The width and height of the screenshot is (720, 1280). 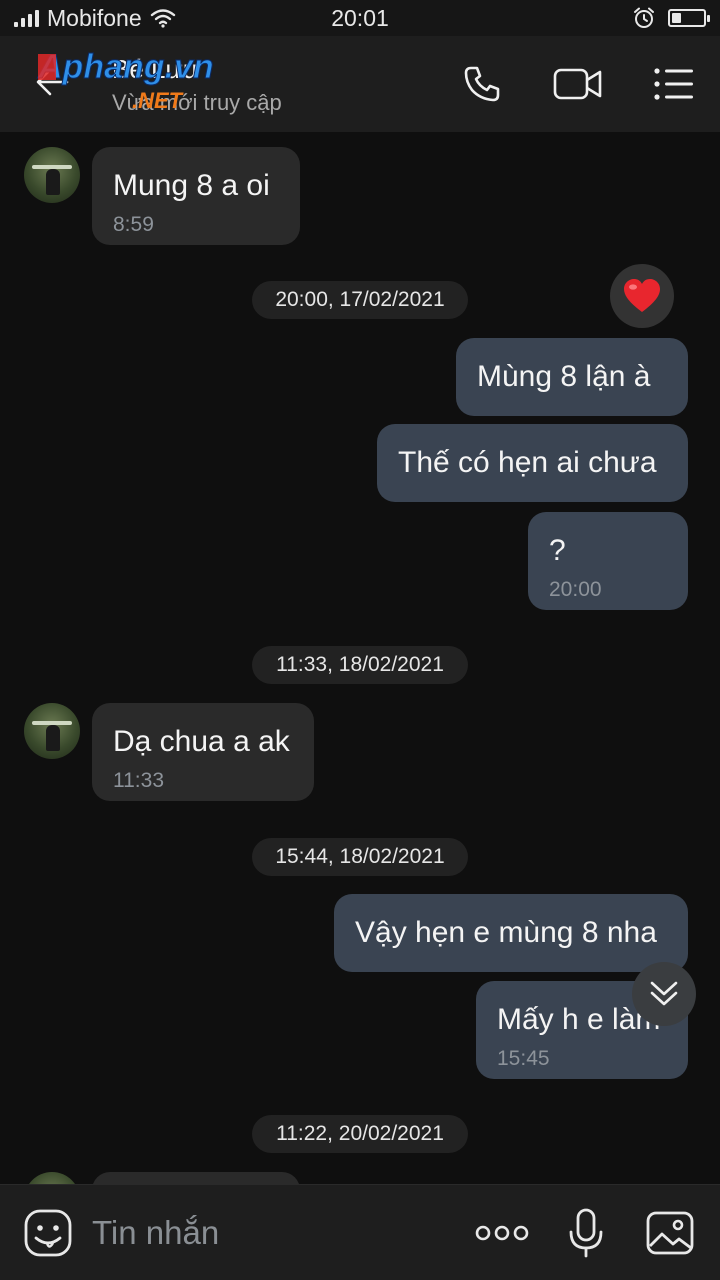 I want to click on list-menu-icon, so click(x=673, y=84).